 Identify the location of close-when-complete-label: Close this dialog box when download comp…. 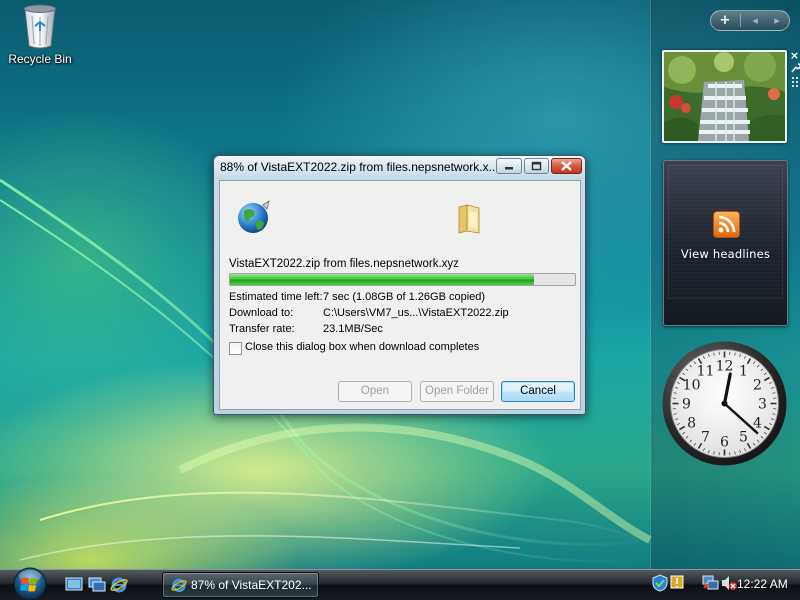
(362, 347).